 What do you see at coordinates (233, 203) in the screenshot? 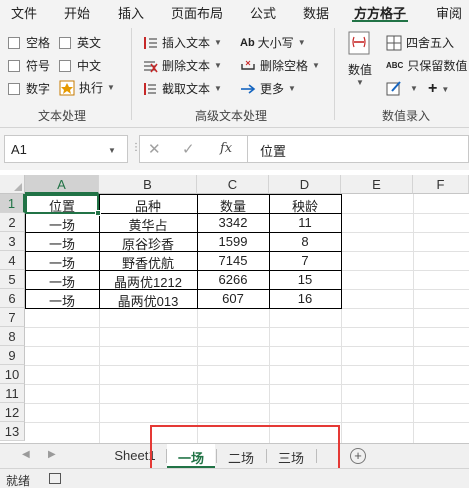
I see `table-cell: 数量` at bounding box center [233, 203].